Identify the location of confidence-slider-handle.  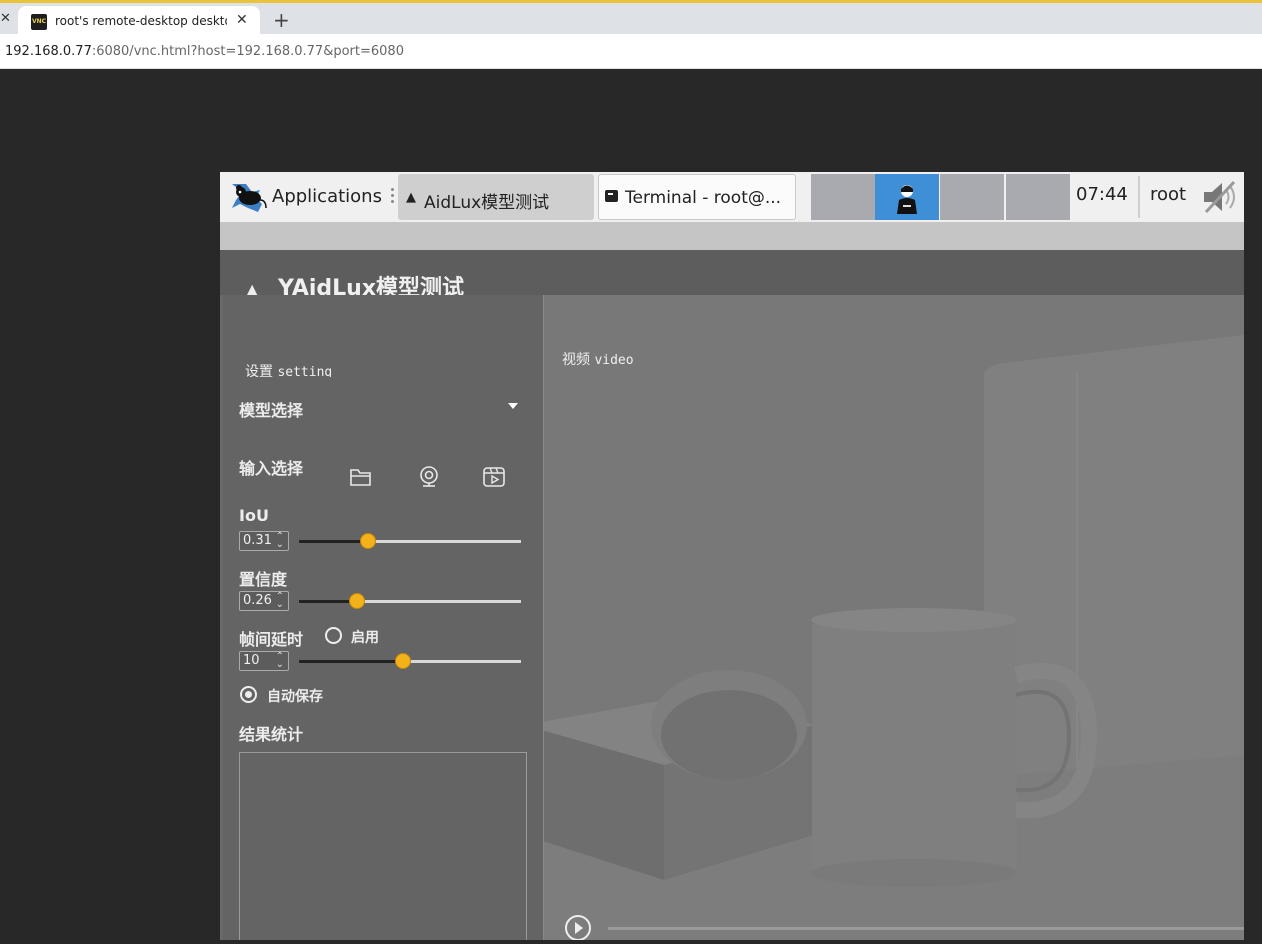
(356, 601).